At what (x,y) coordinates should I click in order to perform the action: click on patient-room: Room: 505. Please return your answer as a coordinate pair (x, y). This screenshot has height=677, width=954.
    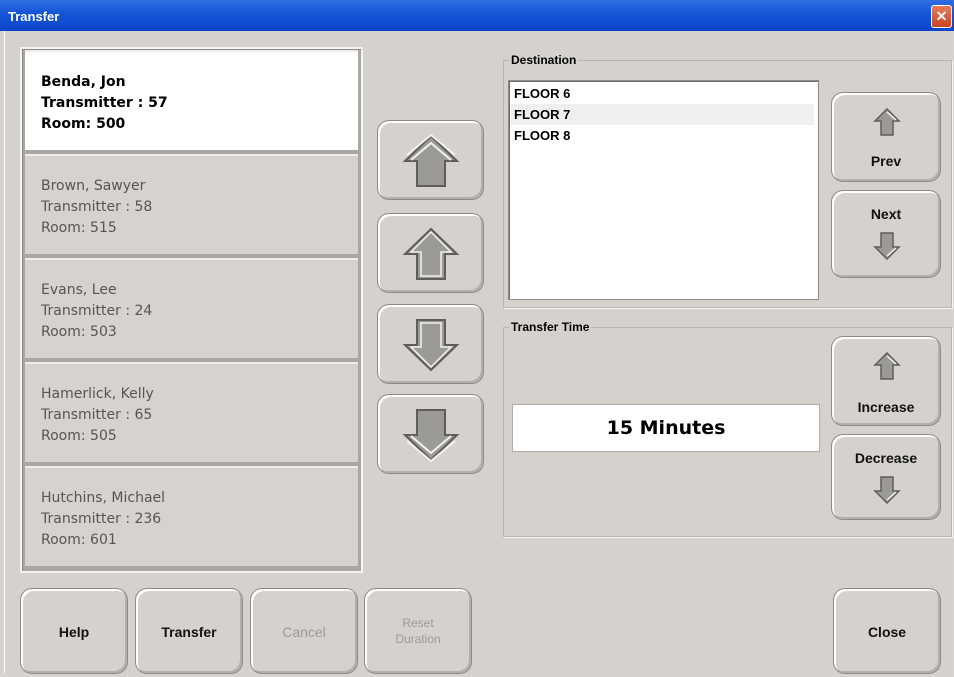
    Looking at the image, I should click on (79, 436).